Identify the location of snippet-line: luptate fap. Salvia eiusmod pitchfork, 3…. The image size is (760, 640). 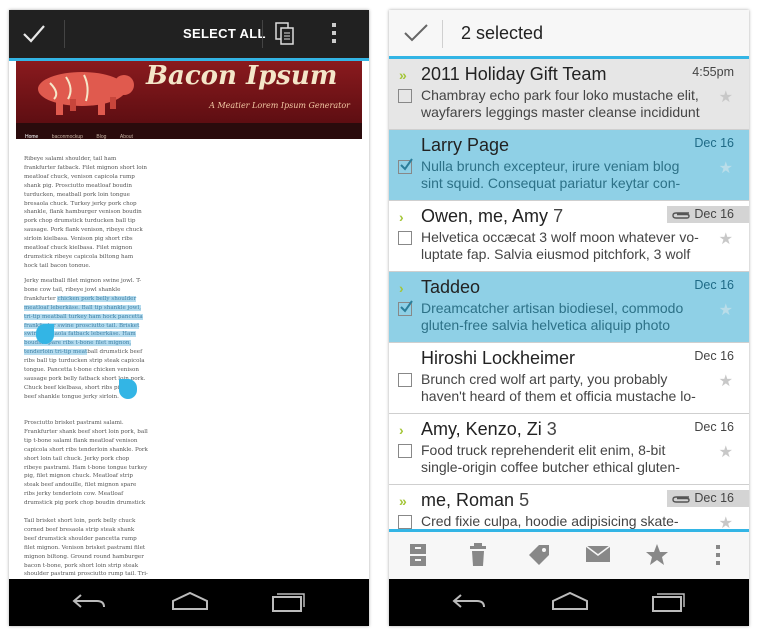
(556, 254).